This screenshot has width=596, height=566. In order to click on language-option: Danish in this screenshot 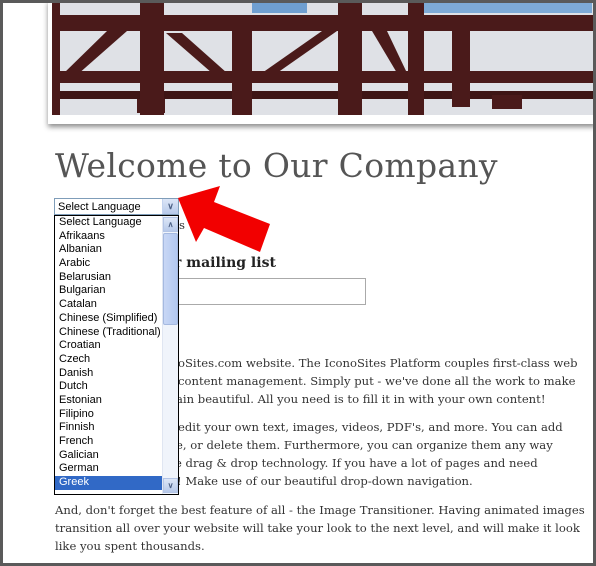, I will do `click(108, 374)`.